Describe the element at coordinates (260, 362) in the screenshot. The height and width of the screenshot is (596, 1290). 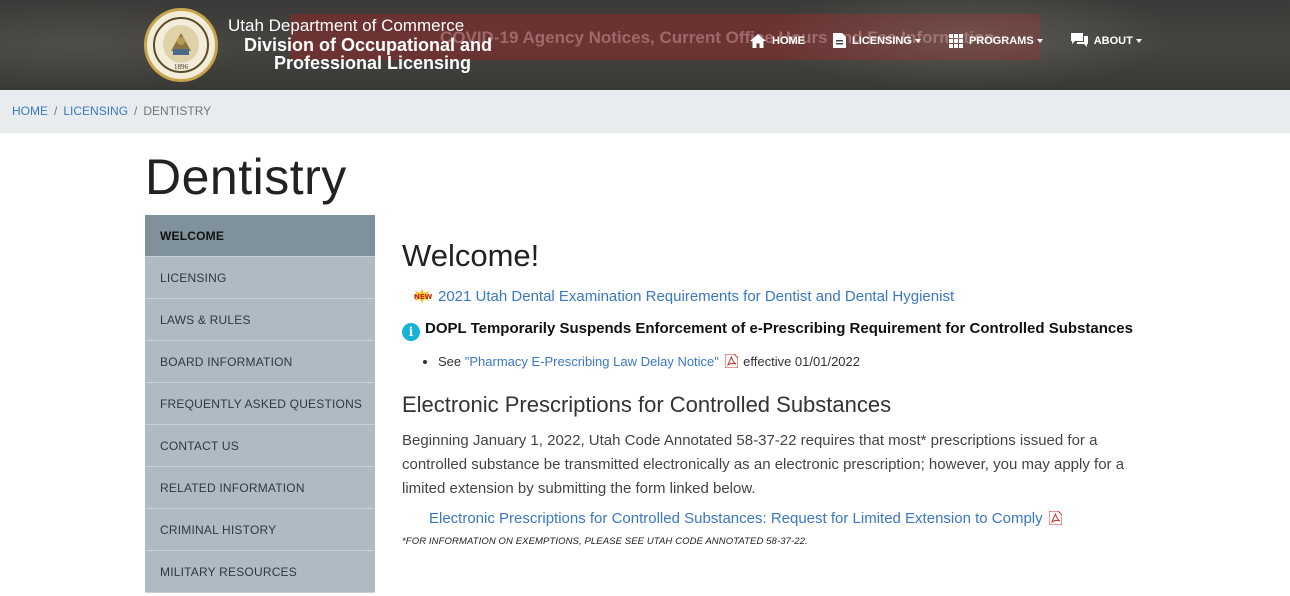
I see `sidebar-item-board-information: BOARD INFORMATION` at that location.